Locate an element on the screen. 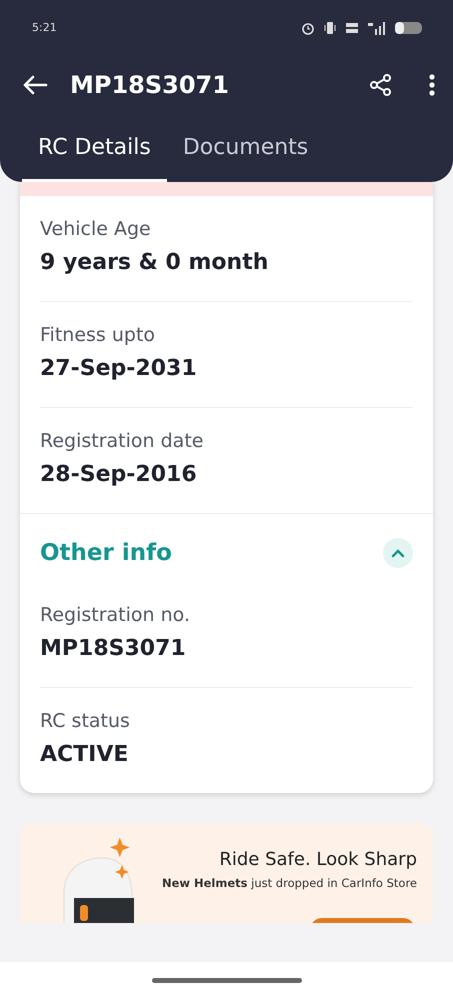 The height and width of the screenshot is (998, 453). field-value: ACTIVE is located at coordinates (85, 754).